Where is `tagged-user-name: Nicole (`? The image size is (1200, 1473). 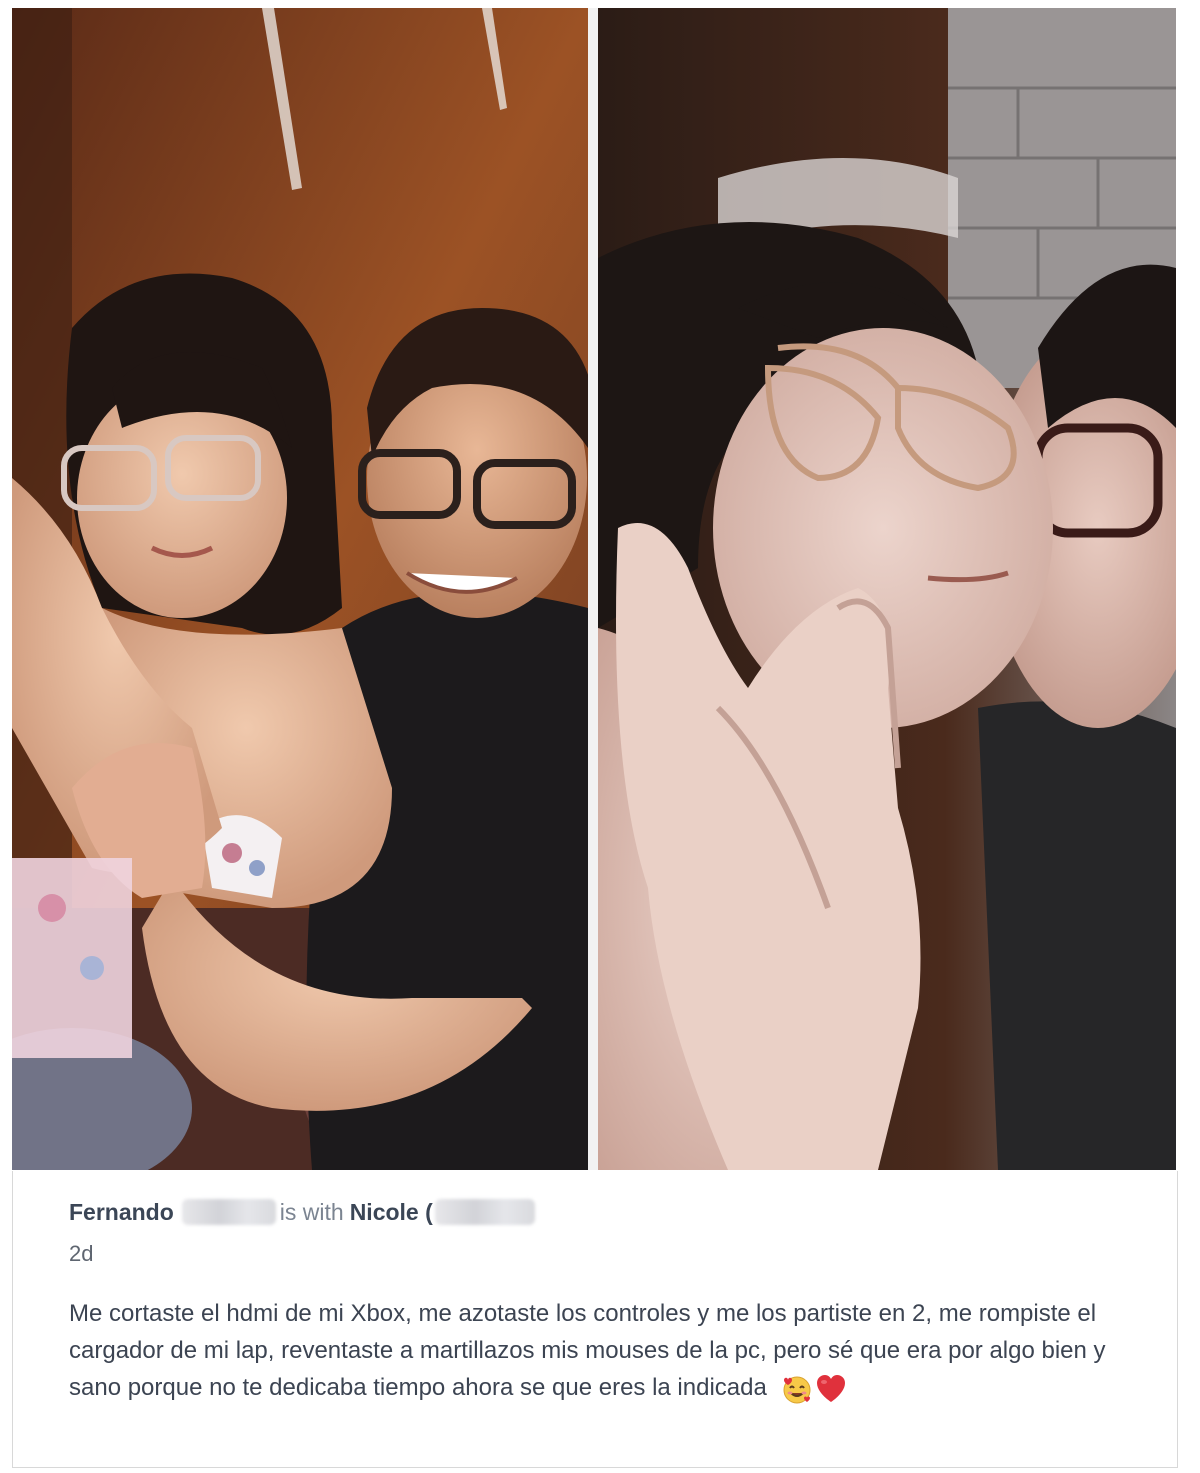
tagged-user-name: Nicole ( is located at coordinates (391, 1212).